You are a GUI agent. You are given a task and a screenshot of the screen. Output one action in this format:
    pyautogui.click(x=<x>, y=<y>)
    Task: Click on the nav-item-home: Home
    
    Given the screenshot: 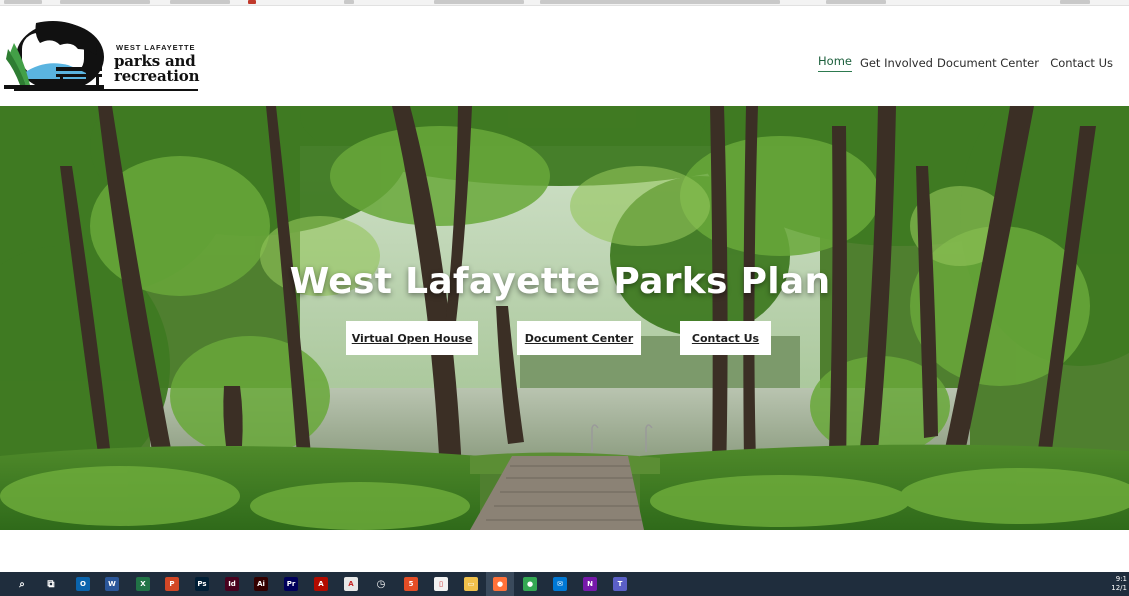 What is the action you would take?
    pyautogui.click(x=835, y=63)
    